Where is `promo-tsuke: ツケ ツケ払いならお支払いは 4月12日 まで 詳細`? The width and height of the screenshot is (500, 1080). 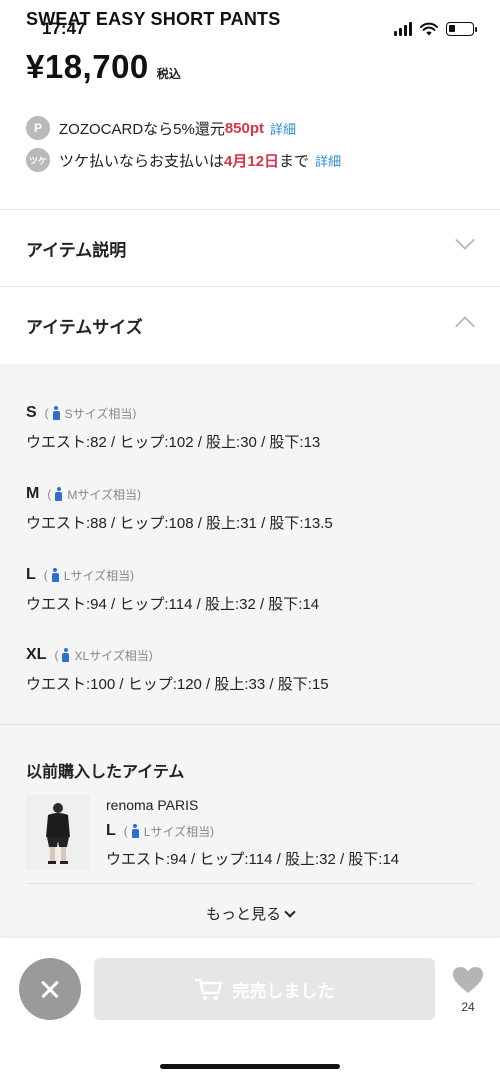
promo-tsuke: ツケ ツケ払いならお支払いは 4月12日 まで 詳細 is located at coordinates (183, 160).